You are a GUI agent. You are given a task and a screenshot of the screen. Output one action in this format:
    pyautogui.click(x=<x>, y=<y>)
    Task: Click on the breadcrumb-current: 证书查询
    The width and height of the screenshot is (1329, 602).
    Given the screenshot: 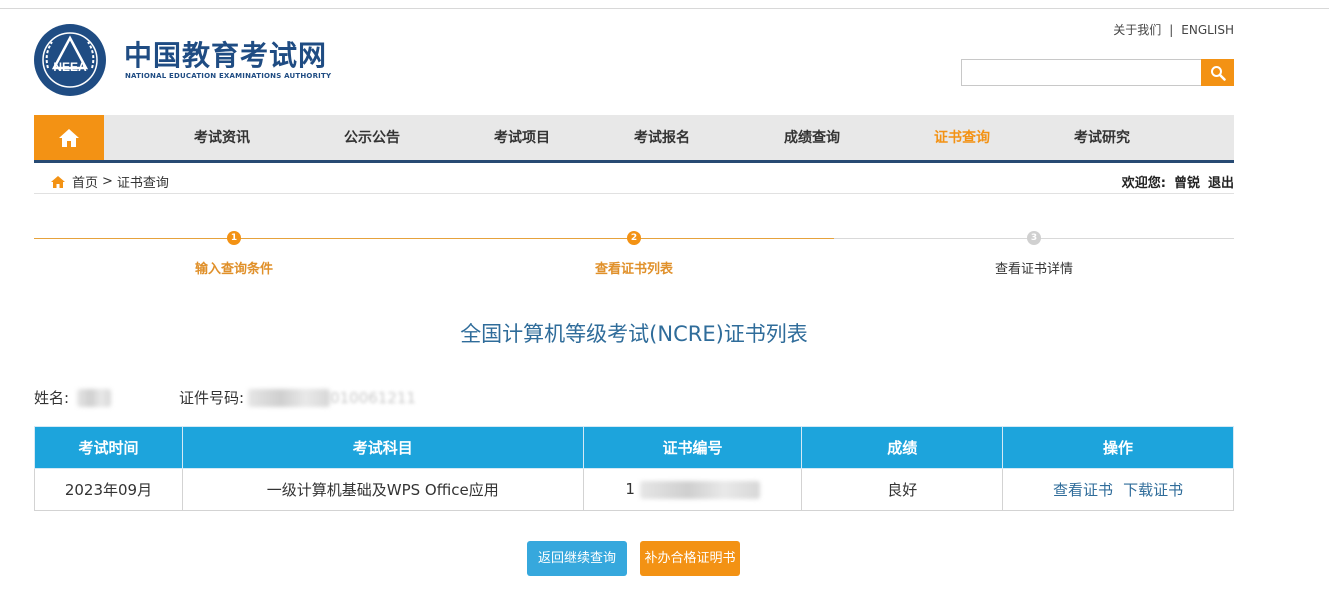 What is the action you would take?
    pyautogui.click(x=143, y=181)
    